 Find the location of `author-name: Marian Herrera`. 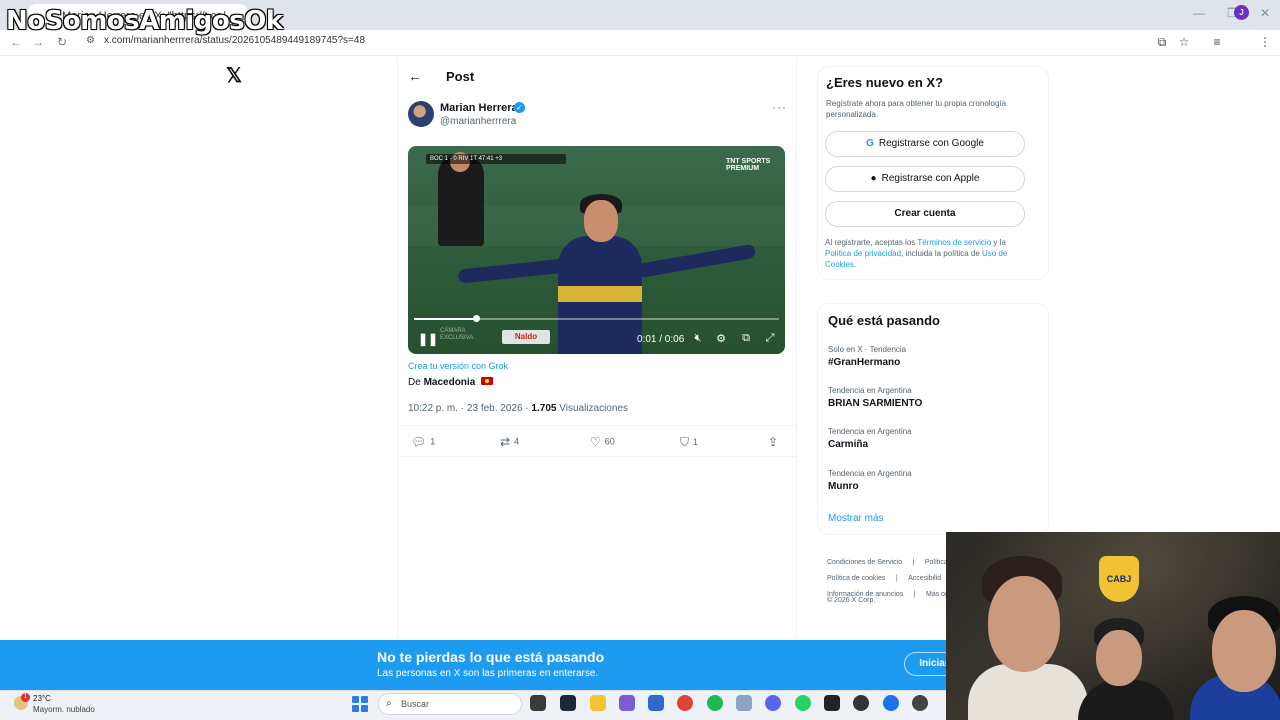

author-name: Marian Herrera is located at coordinates (479, 108).